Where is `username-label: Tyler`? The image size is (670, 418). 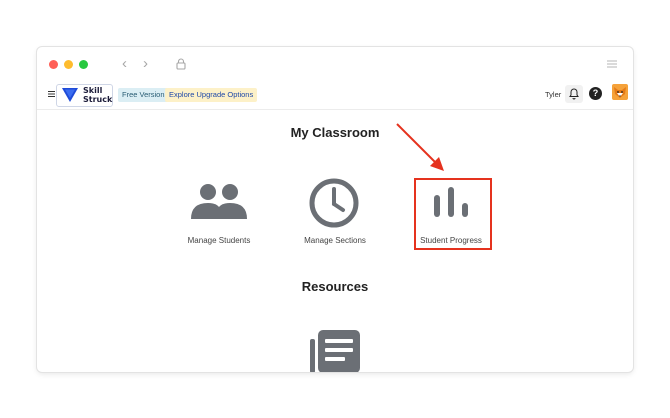 username-label: Tyler is located at coordinates (553, 94).